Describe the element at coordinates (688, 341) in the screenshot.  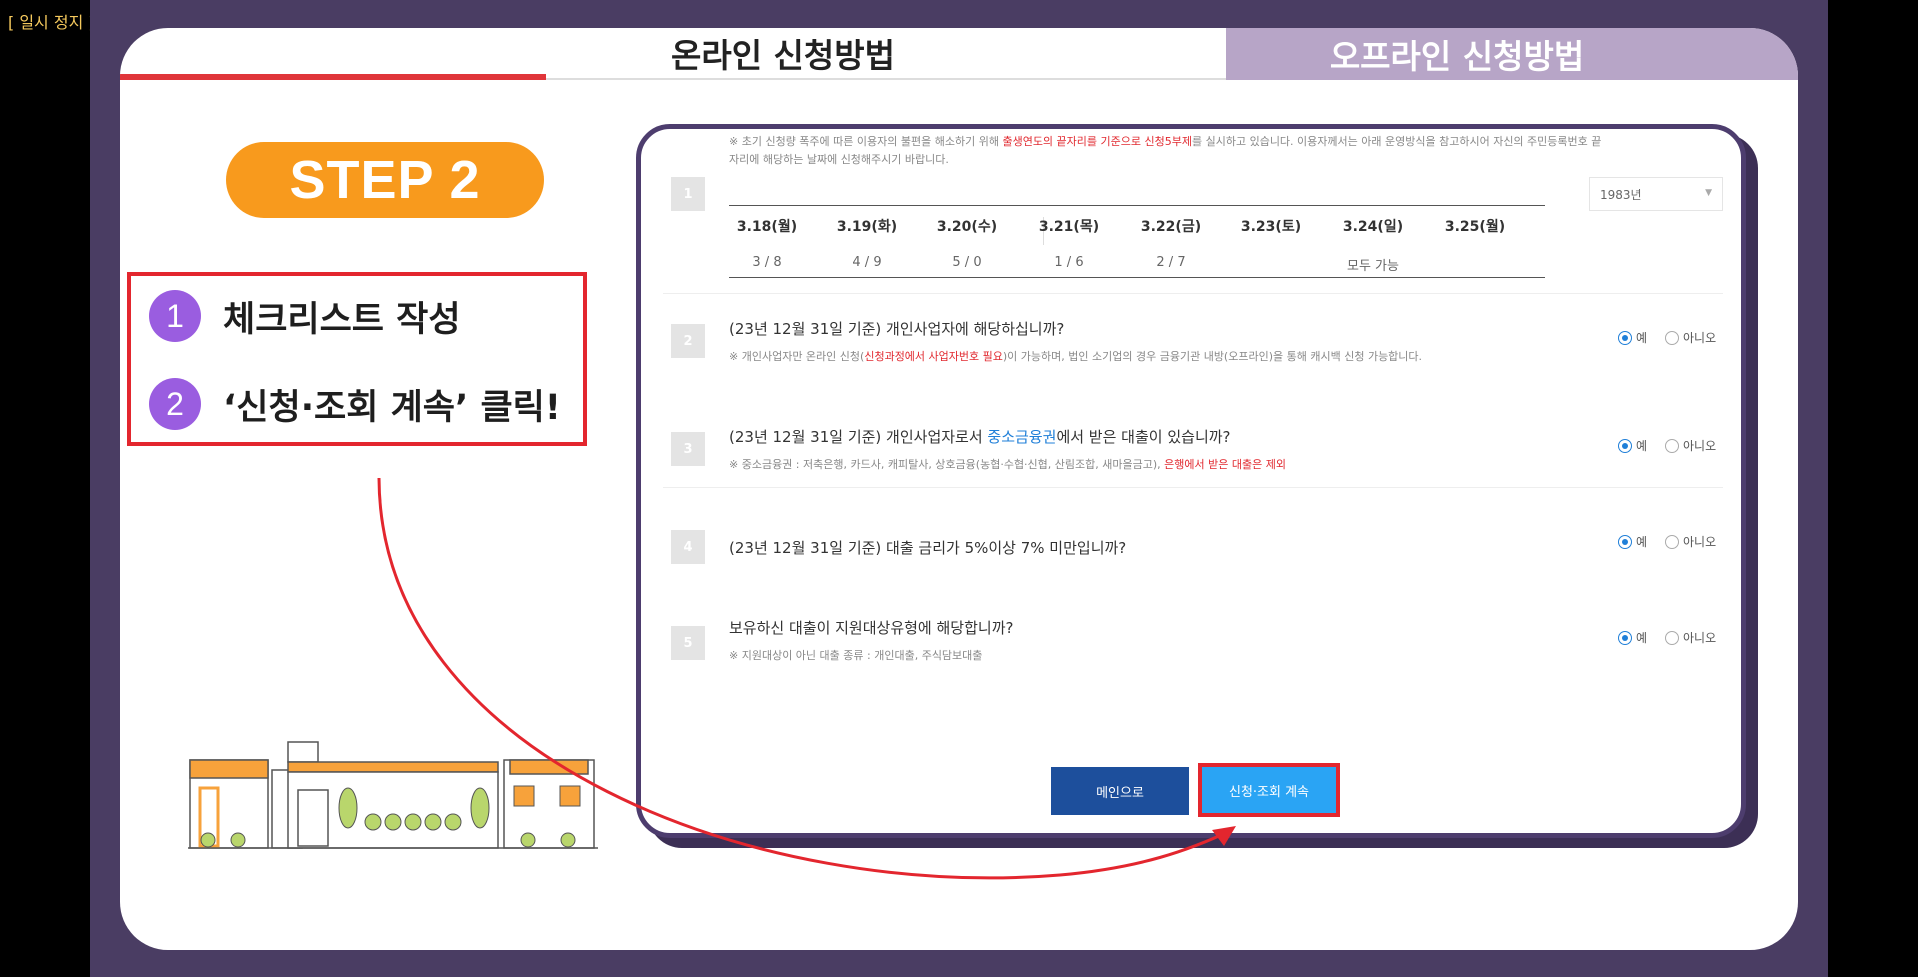
I see `question-number-2: 2` at that location.